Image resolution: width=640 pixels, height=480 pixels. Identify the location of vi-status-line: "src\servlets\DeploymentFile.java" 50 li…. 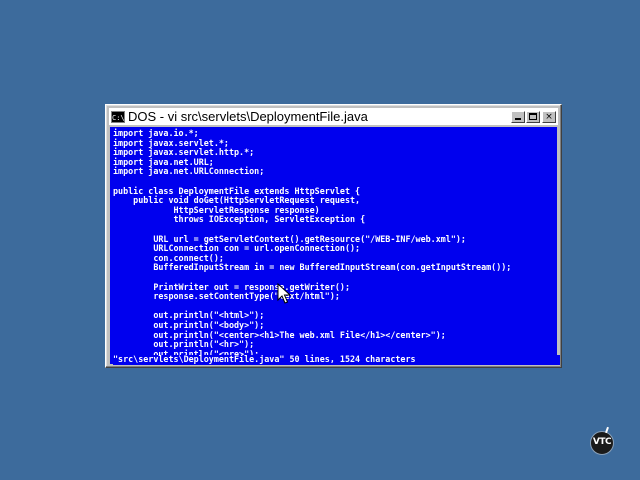
(336, 359).